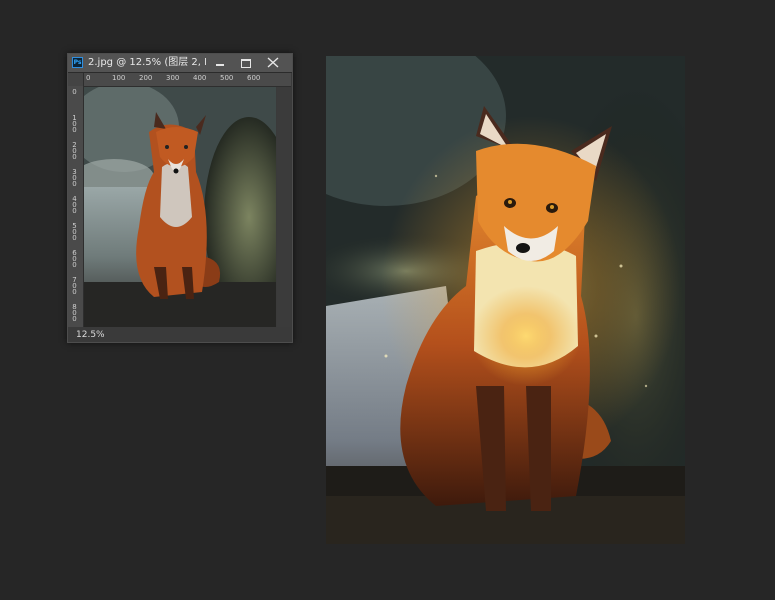  Describe the element at coordinates (220, 65) in the screenshot. I see `minimize-icon` at that location.